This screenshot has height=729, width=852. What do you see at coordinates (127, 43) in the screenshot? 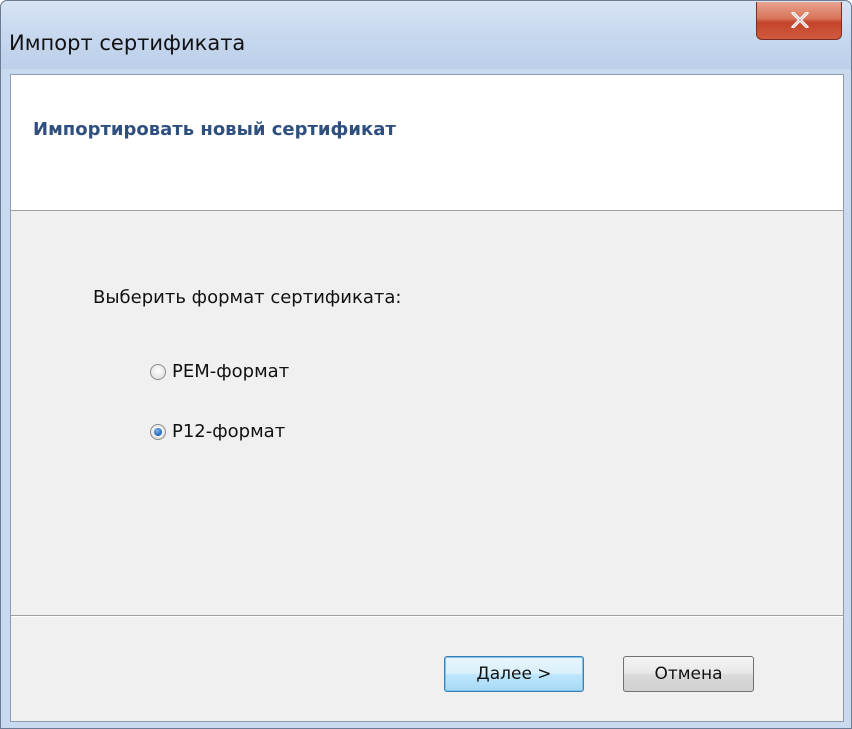
I see `window-title: Импорт сертификата` at bounding box center [127, 43].